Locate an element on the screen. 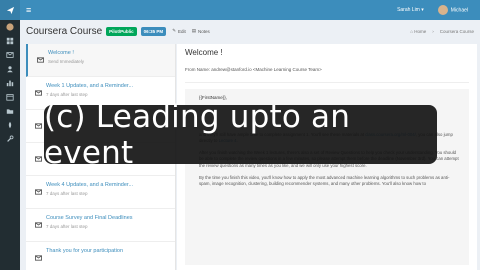 The width and height of the screenshot is (480, 270). sidebar-item-drop is located at coordinates (10, 125).